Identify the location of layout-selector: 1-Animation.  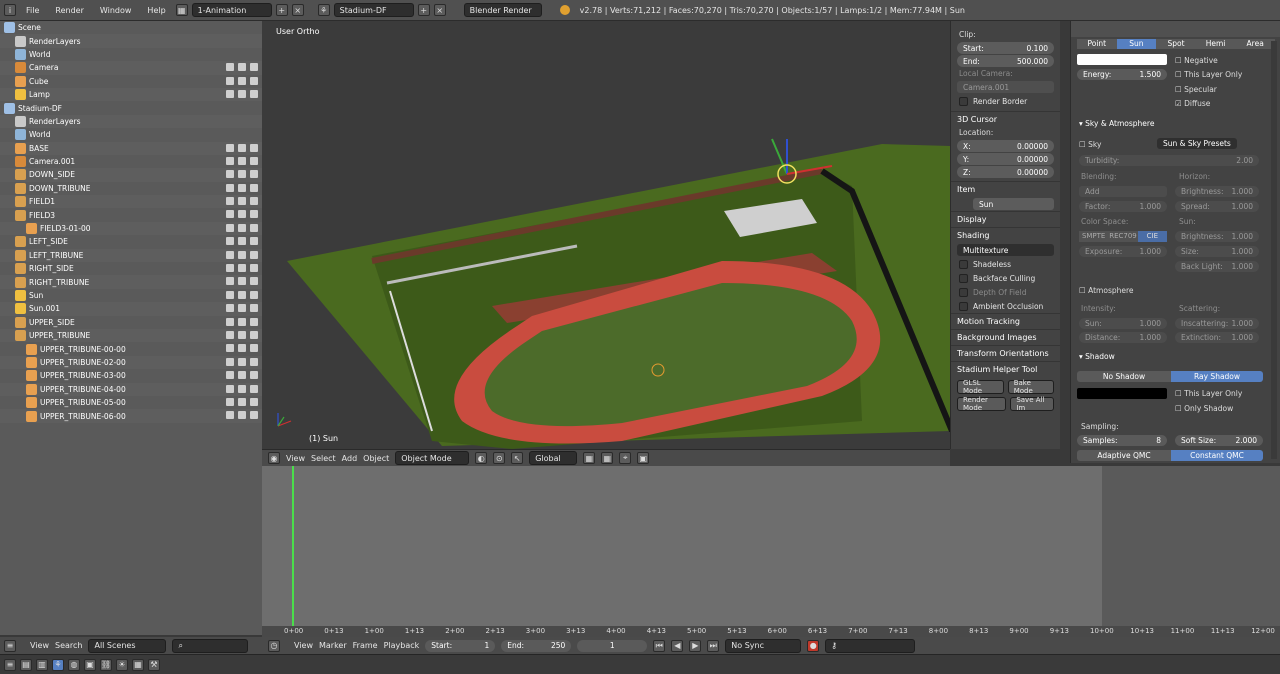
(231, 10).